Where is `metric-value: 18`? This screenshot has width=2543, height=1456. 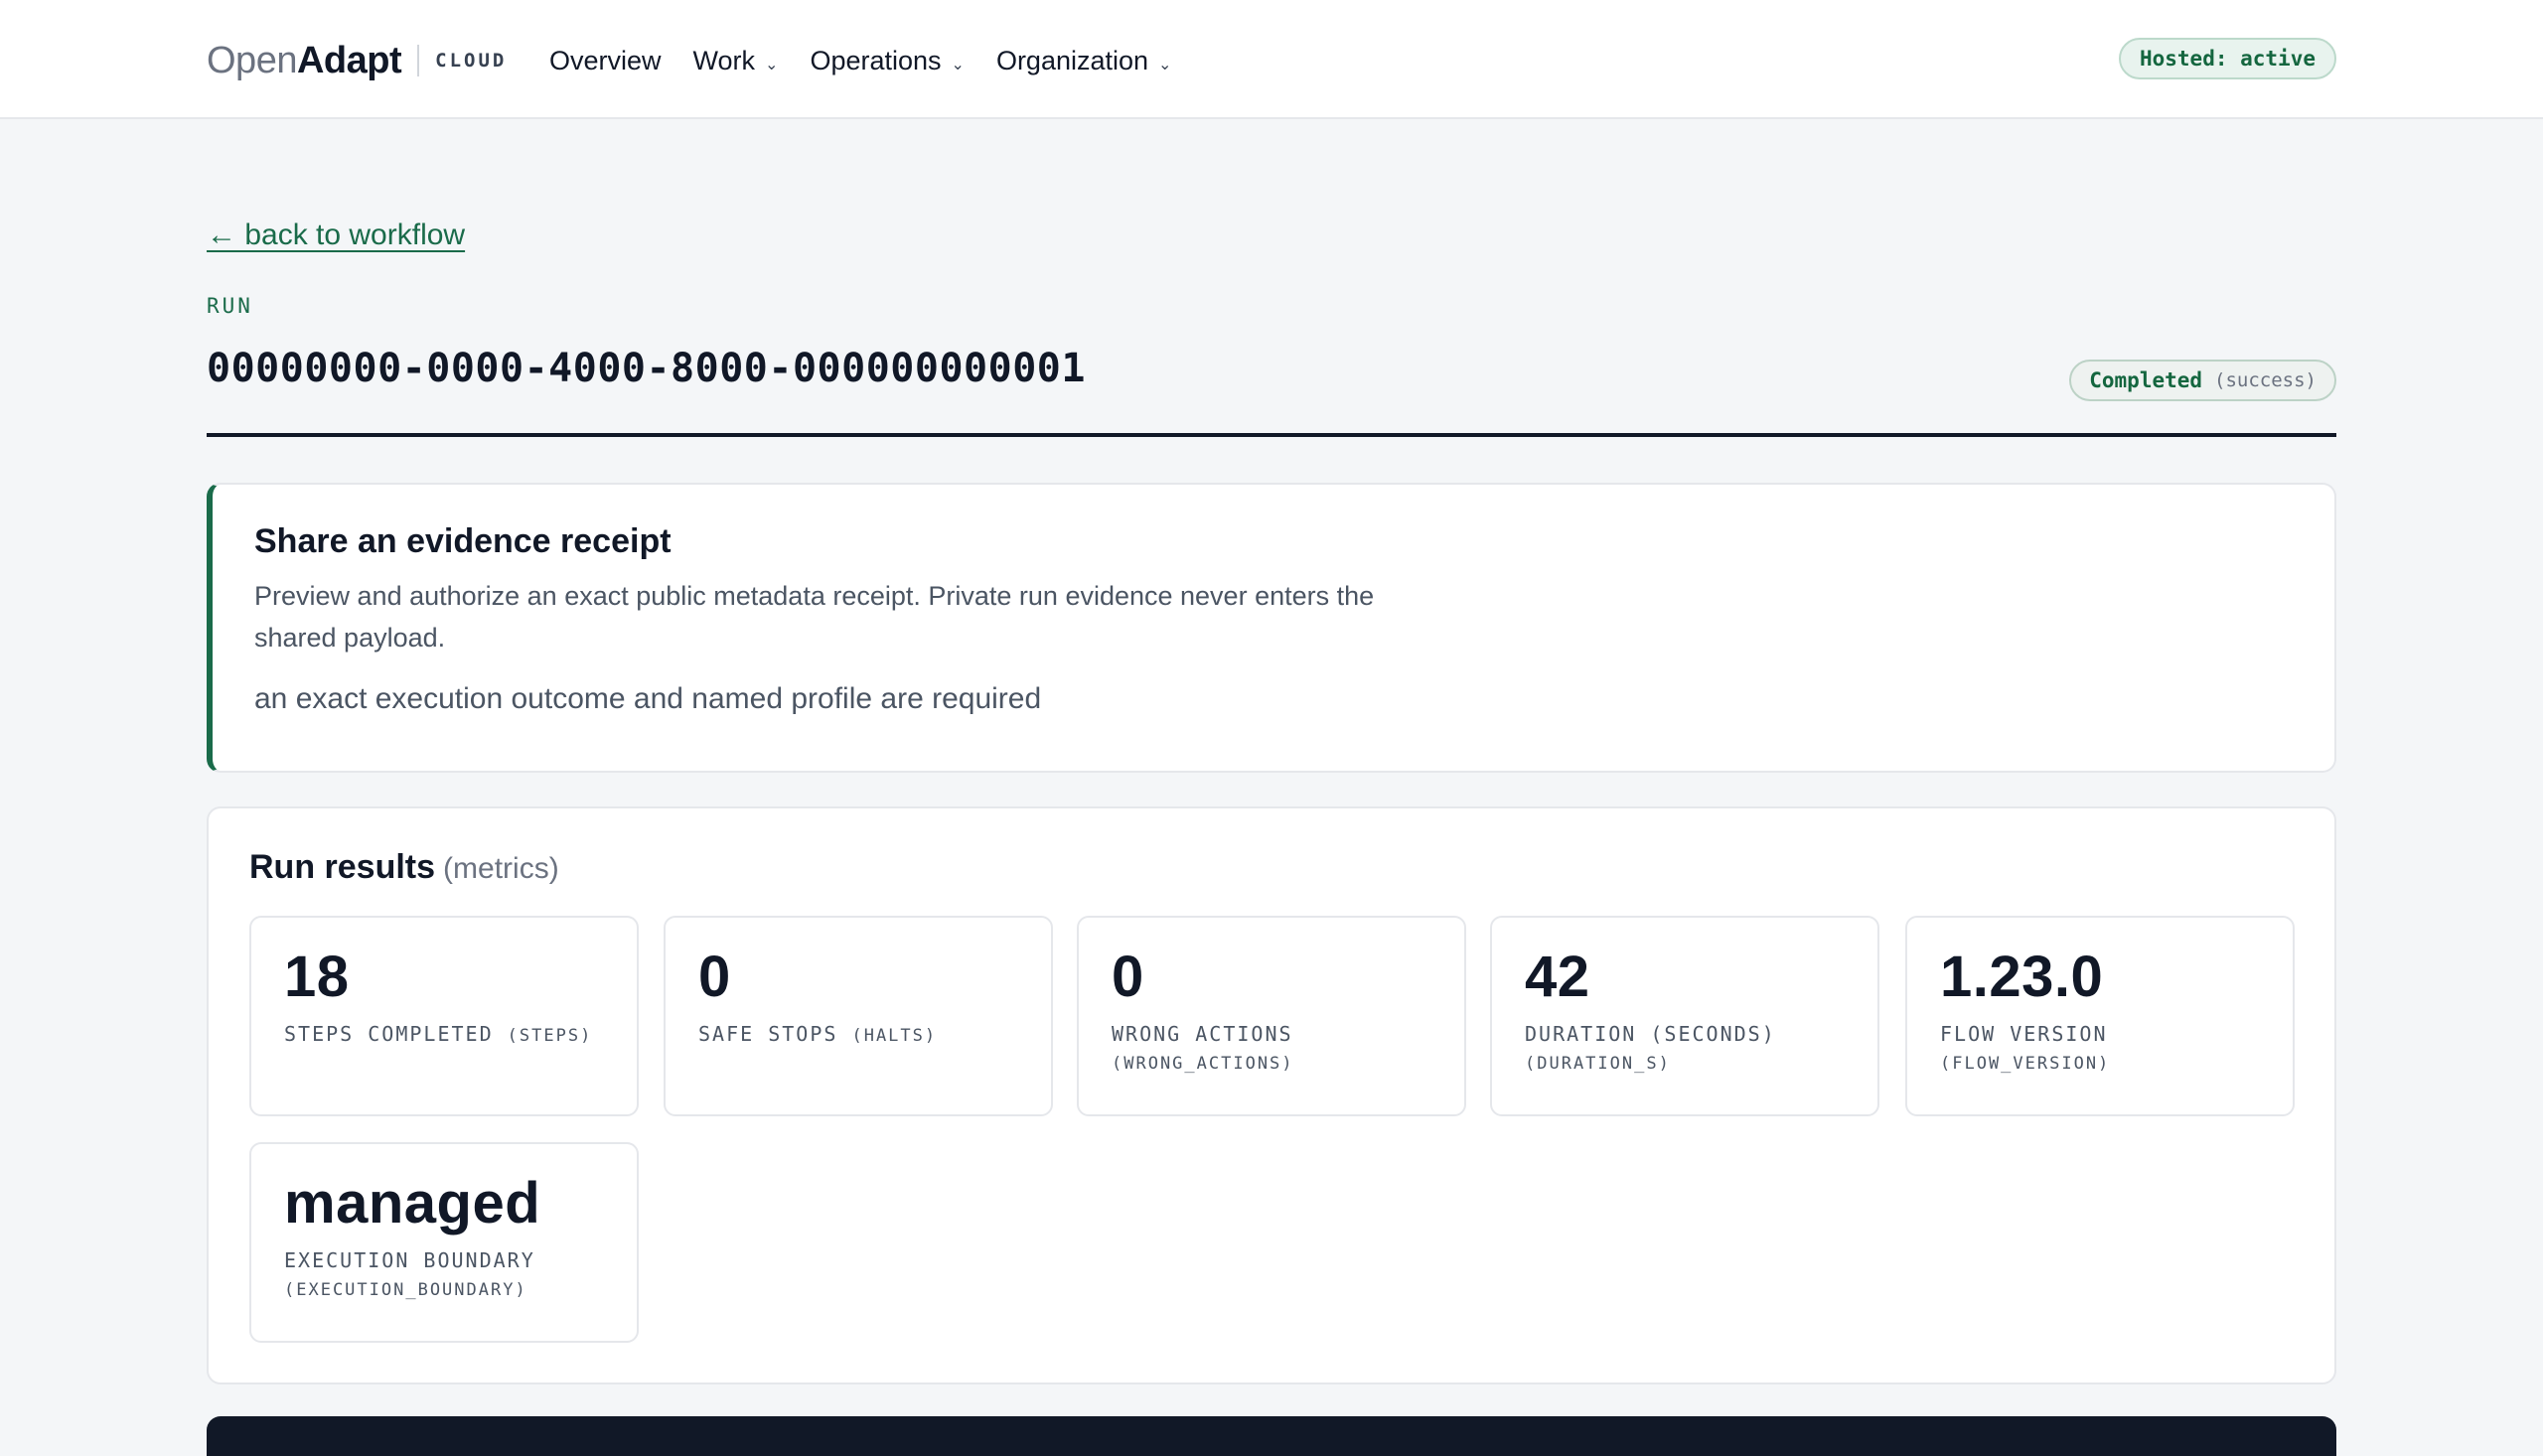
metric-value: 18 is located at coordinates (317, 977).